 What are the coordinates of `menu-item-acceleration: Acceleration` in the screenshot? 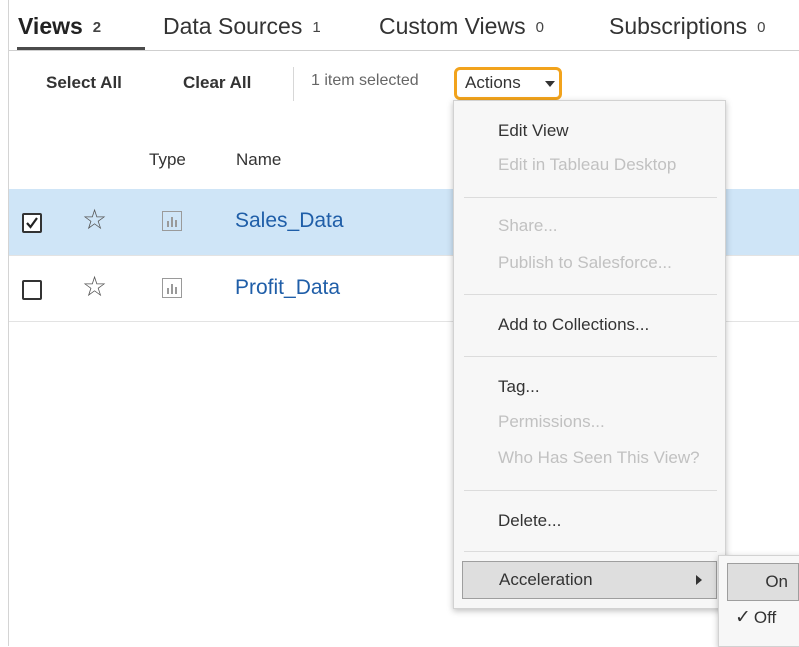 It's located at (589, 580).